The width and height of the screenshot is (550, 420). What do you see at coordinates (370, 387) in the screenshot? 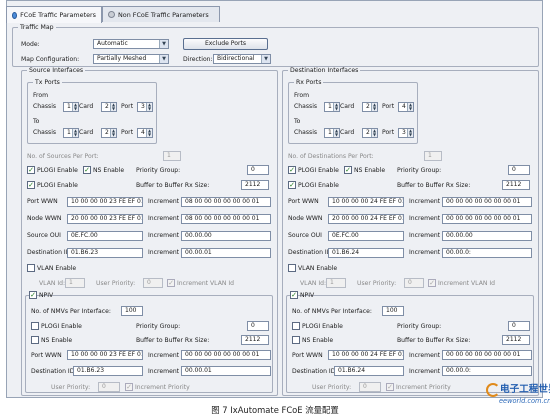
I see `dest-npiv-user-priority-field: 0` at bounding box center [370, 387].